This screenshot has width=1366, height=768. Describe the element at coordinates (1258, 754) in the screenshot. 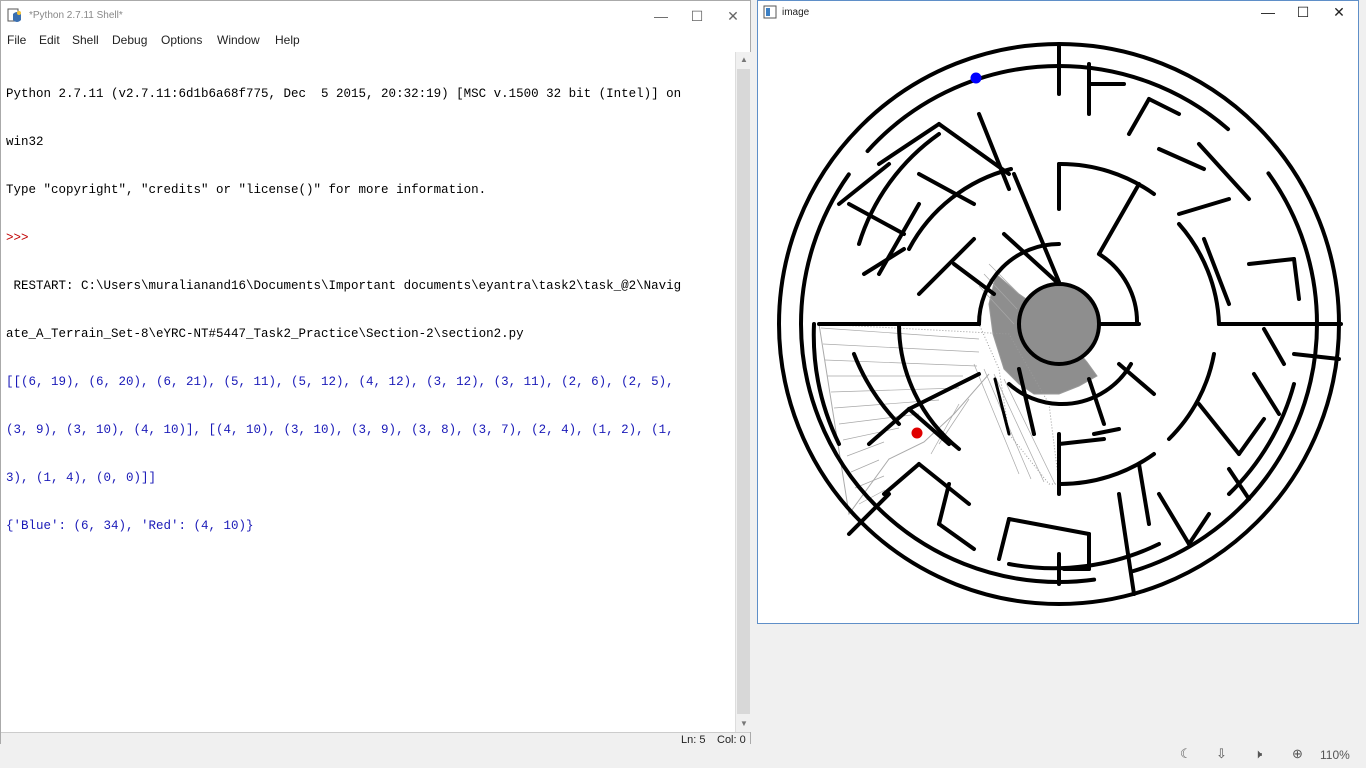

I see `volume-icon: 🕨` at that location.